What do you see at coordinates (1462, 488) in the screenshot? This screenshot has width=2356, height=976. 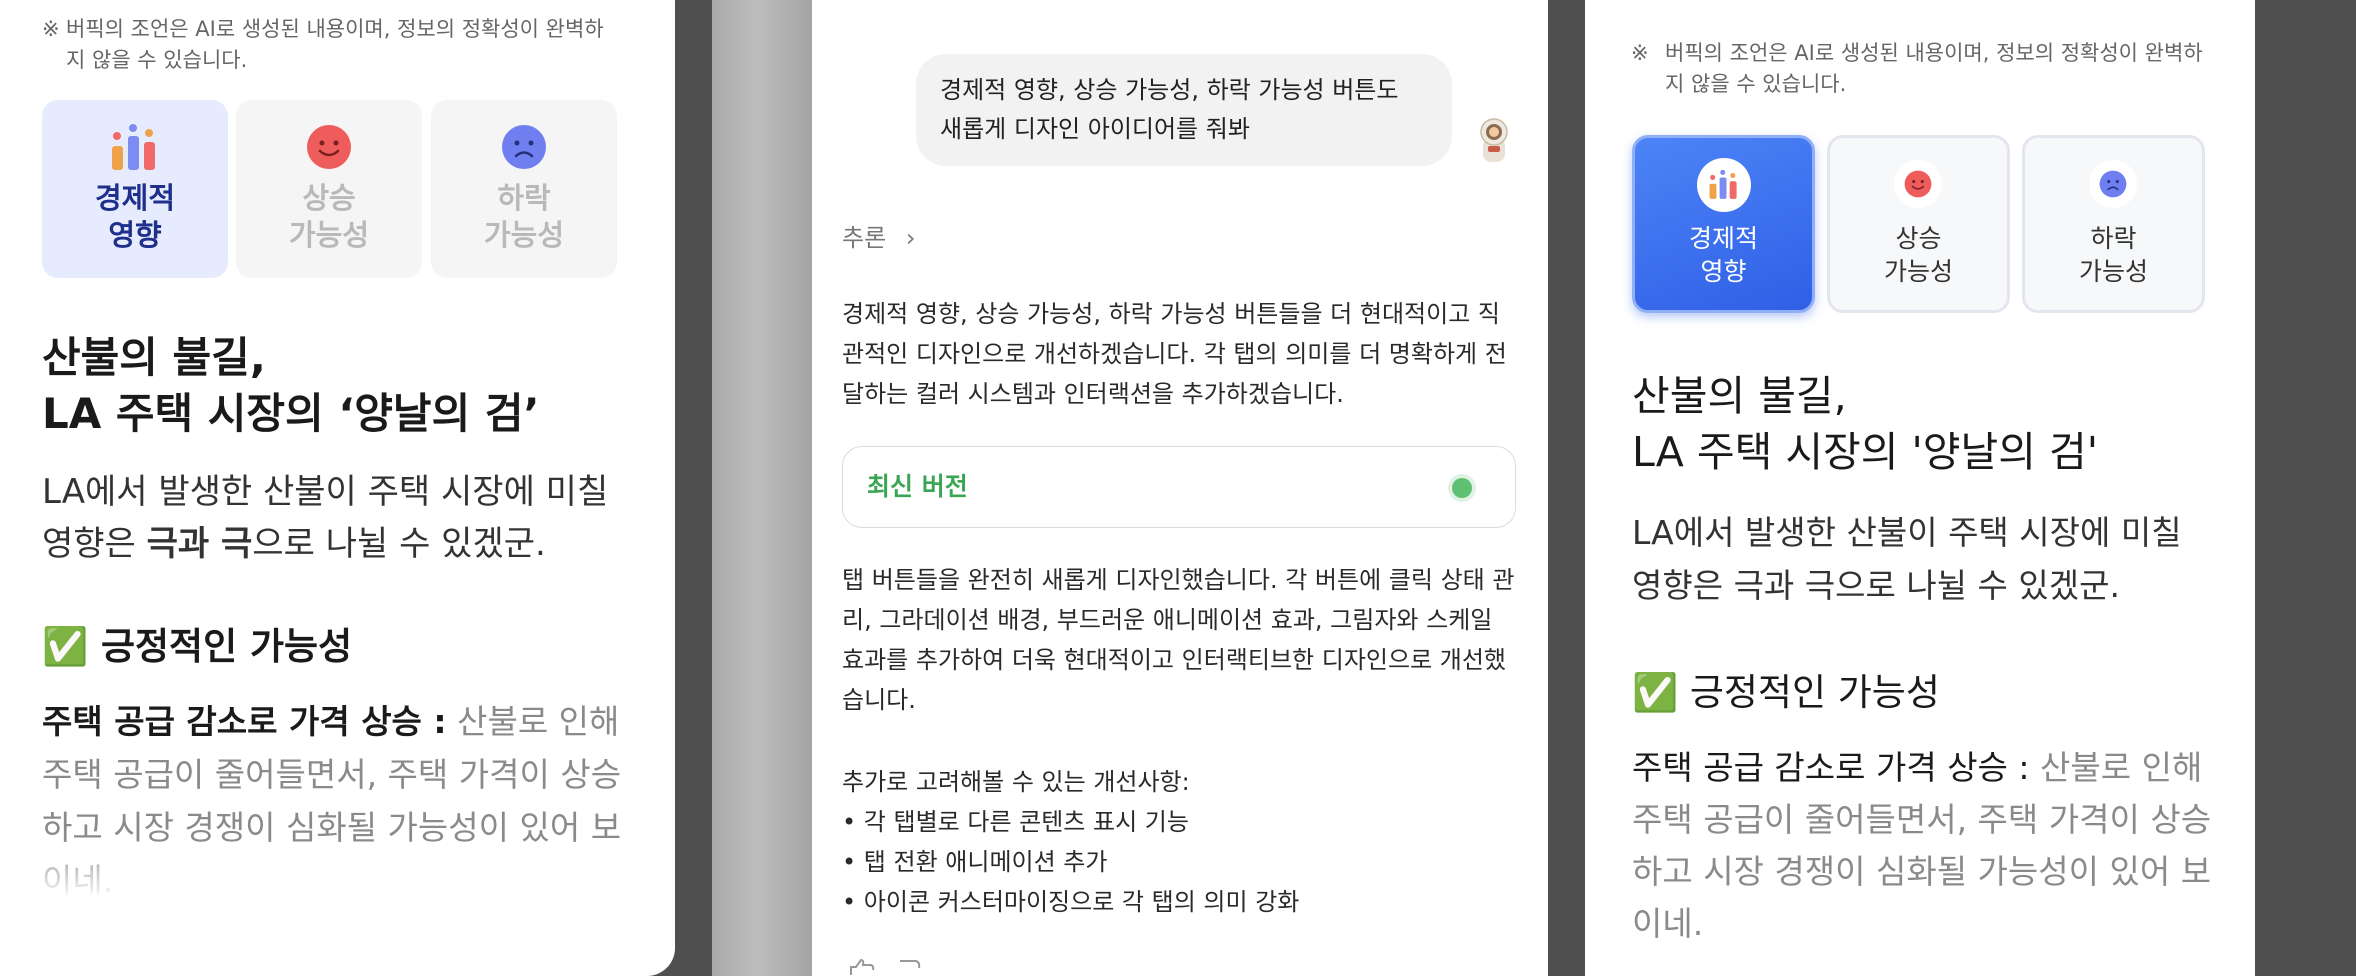 I see `status-dot-icon` at bounding box center [1462, 488].